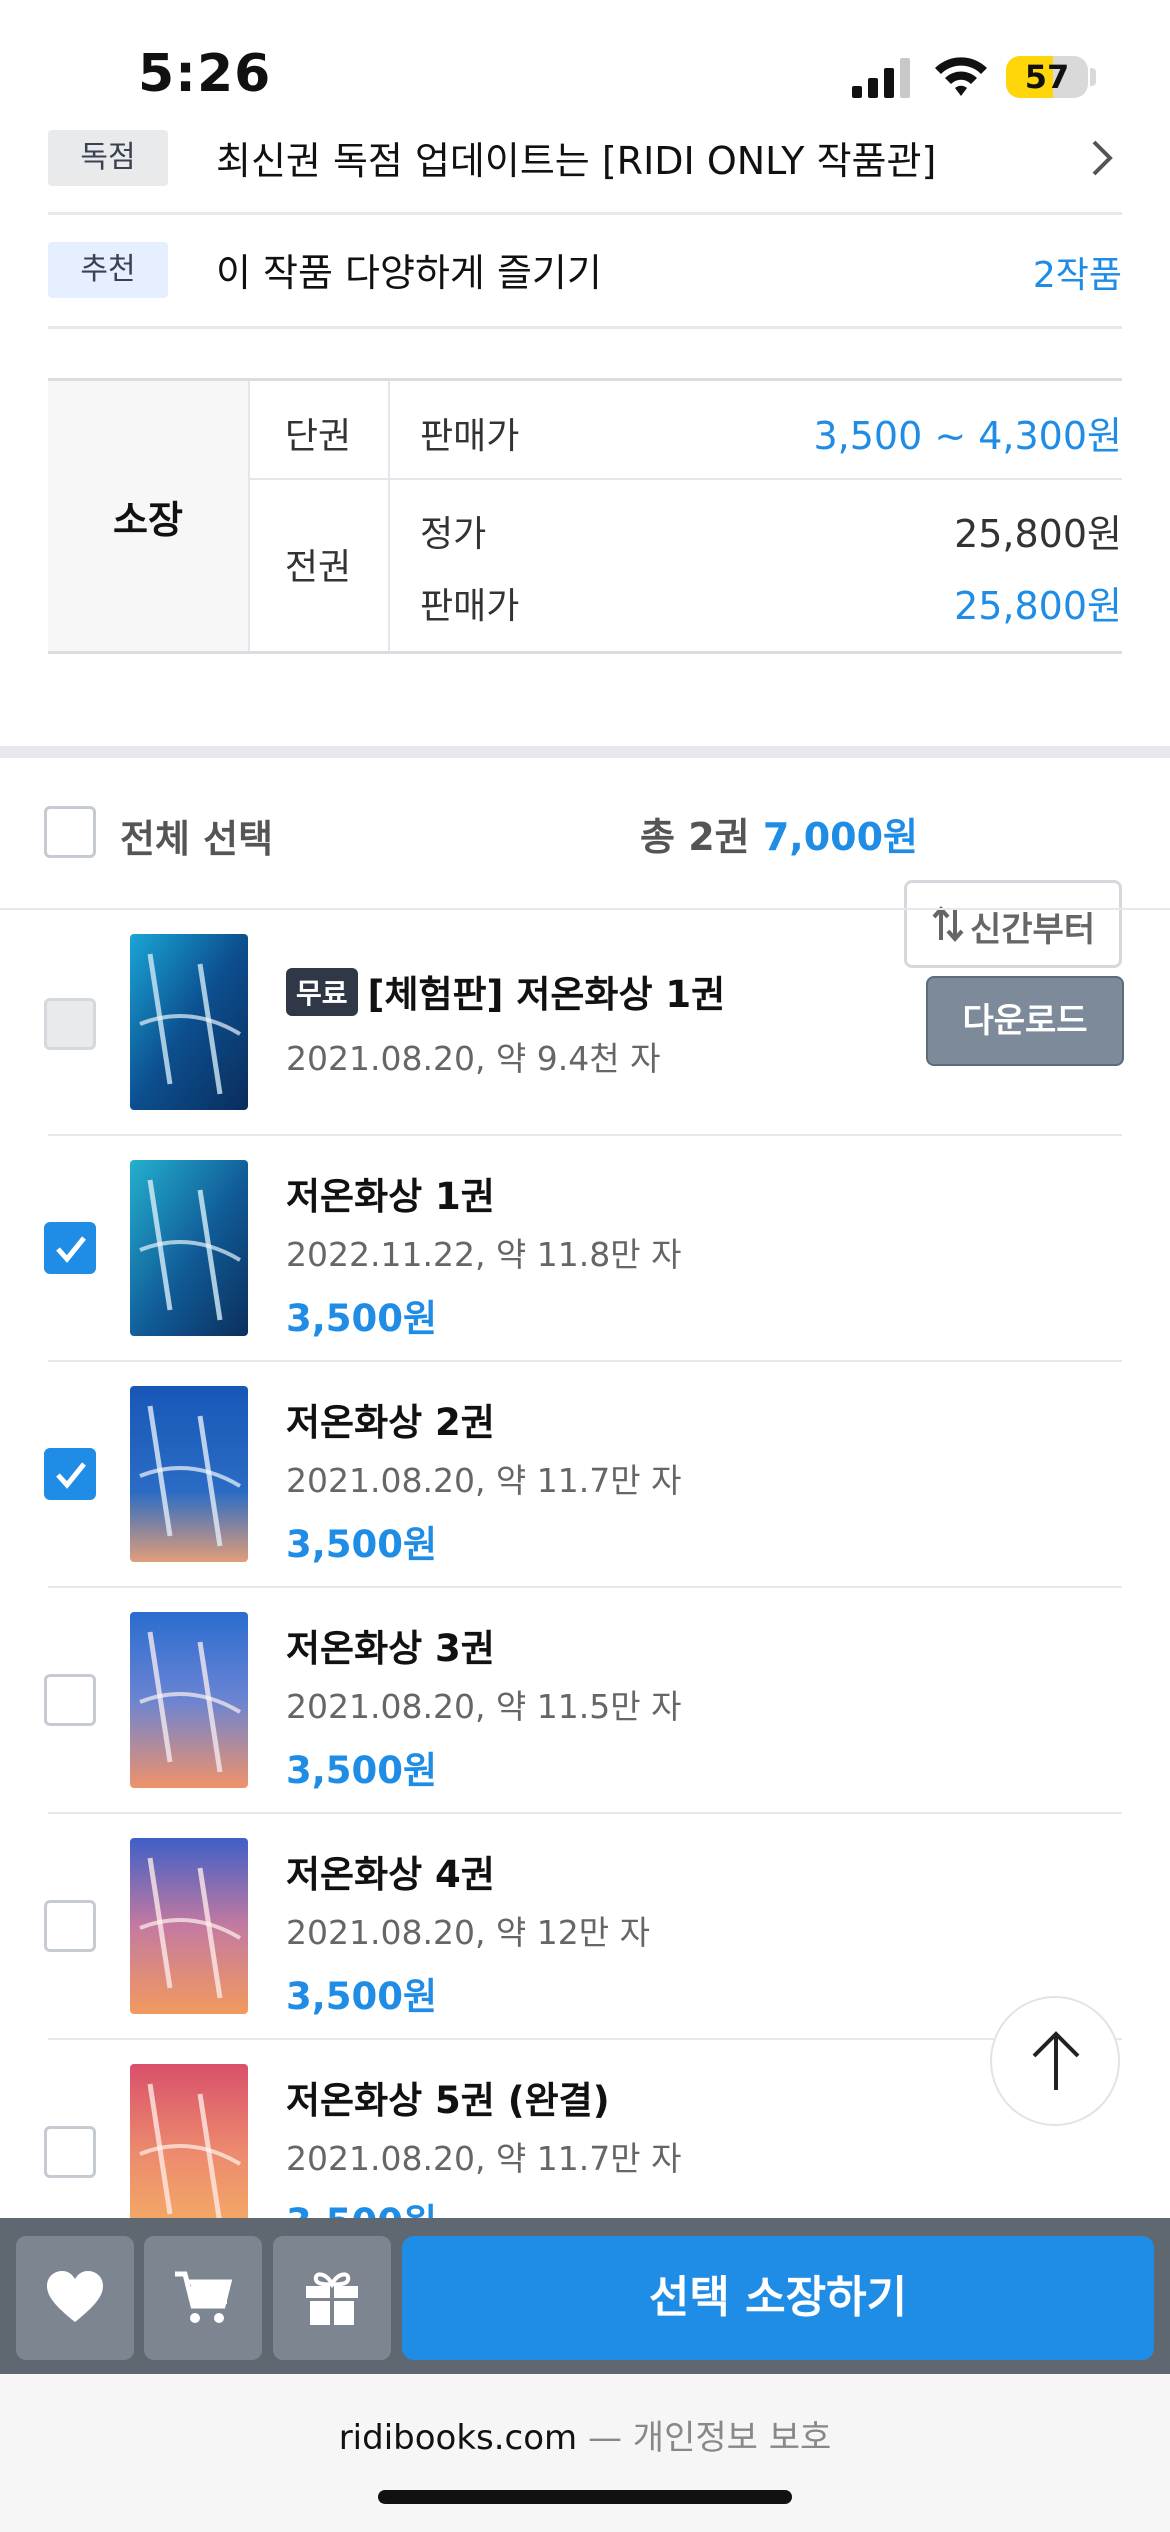 The image size is (1170, 2532). I want to click on single-price: 3,500 ~ 4,300원, so click(967, 436).